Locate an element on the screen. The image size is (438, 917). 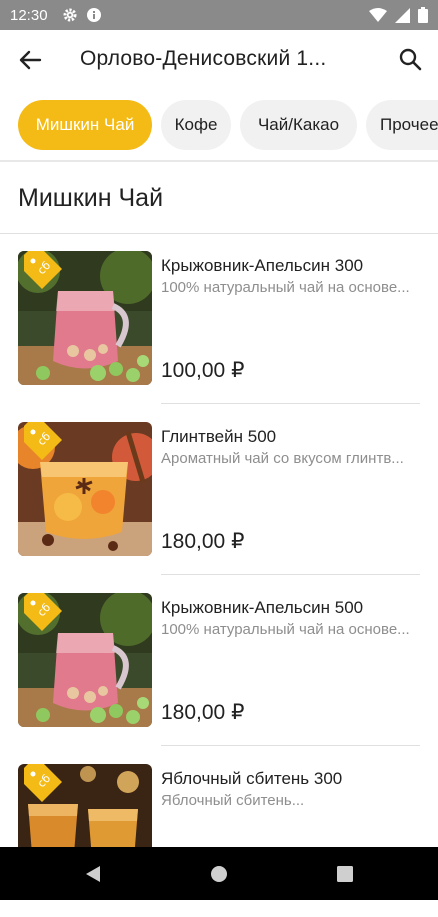
tab-label: Мишкин Чай is located at coordinates (85, 124).